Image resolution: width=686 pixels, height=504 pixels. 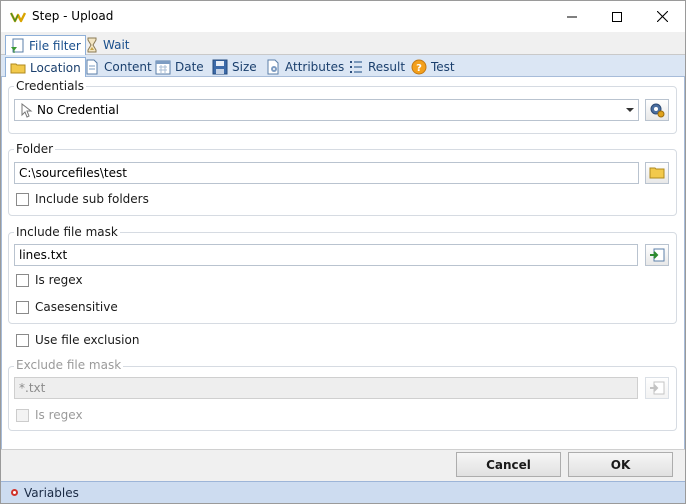 I want to click on help-icon: ?, so click(x=419, y=67).